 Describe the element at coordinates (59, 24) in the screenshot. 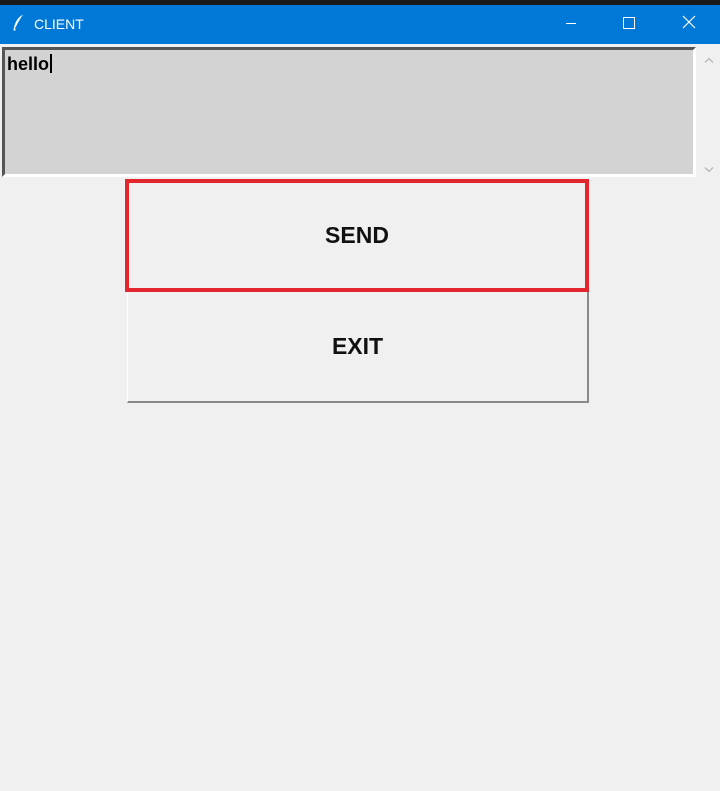

I see `window-title: CLIENT` at that location.